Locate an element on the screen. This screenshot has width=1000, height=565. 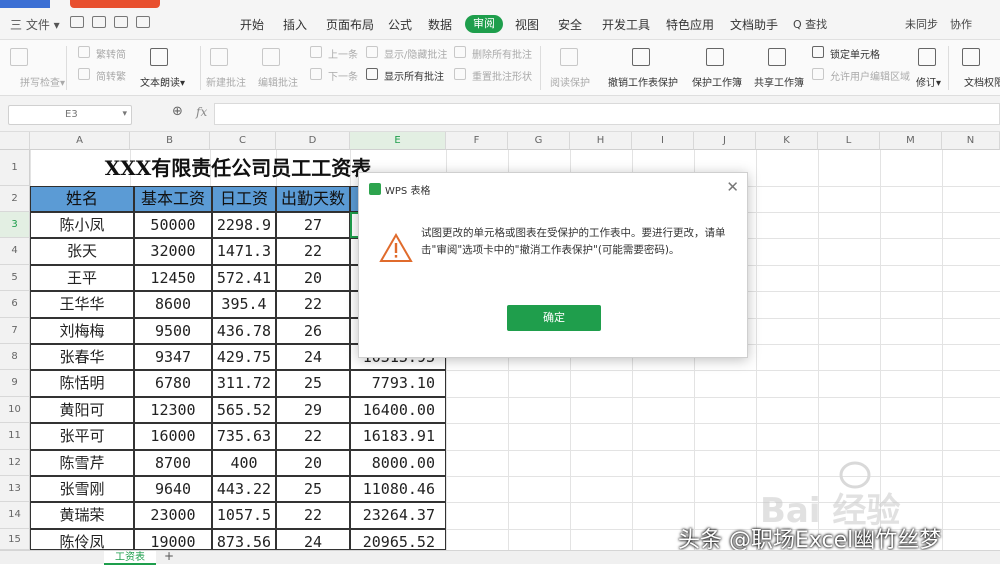
table-cell: 429.75 is located at coordinates (244, 357).